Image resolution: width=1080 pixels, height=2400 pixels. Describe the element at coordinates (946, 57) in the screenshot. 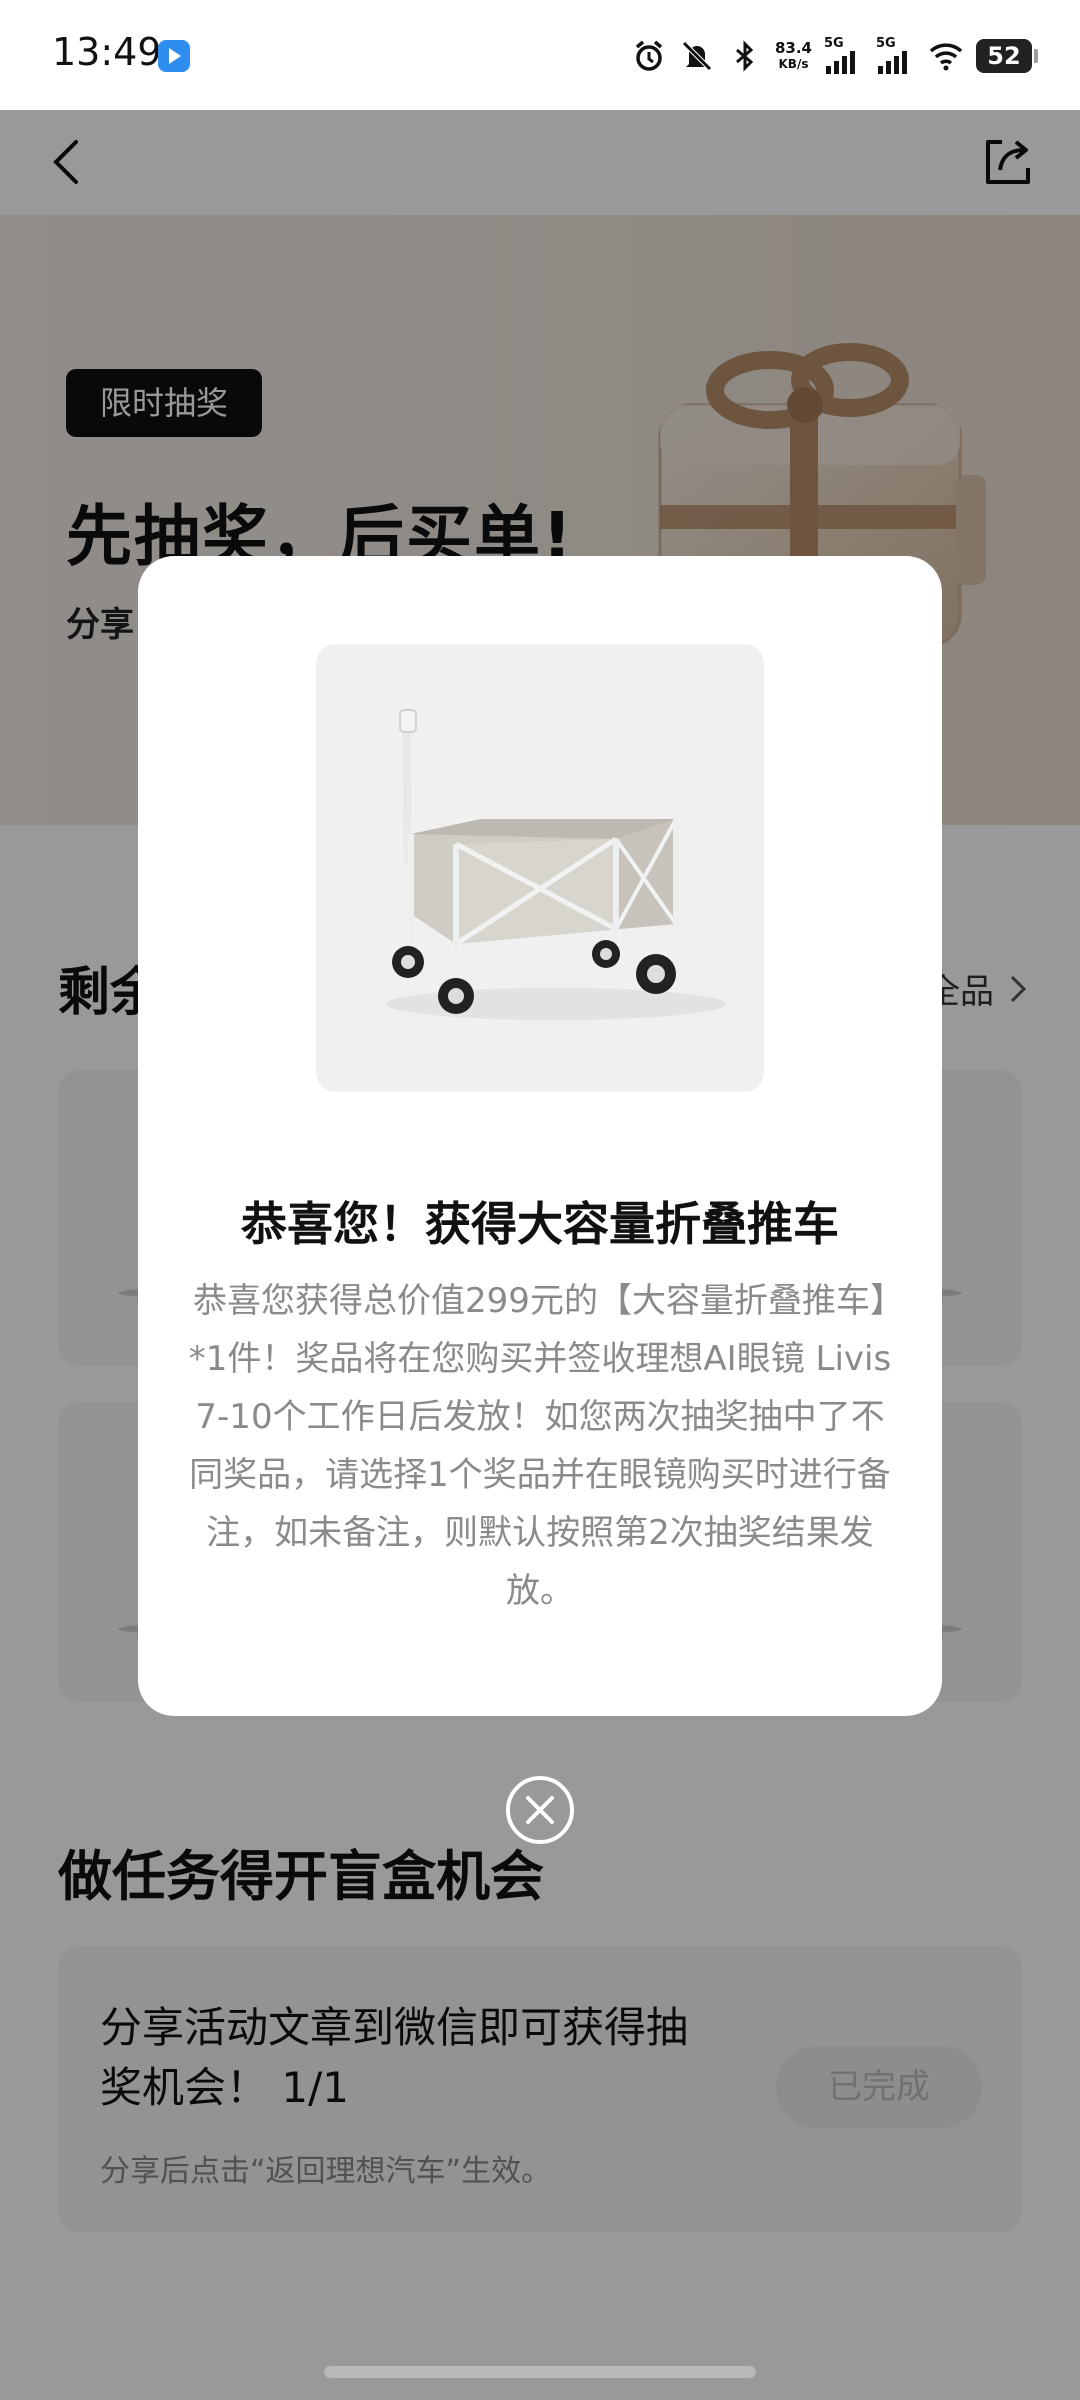

I see `wifi-icon` at that location.